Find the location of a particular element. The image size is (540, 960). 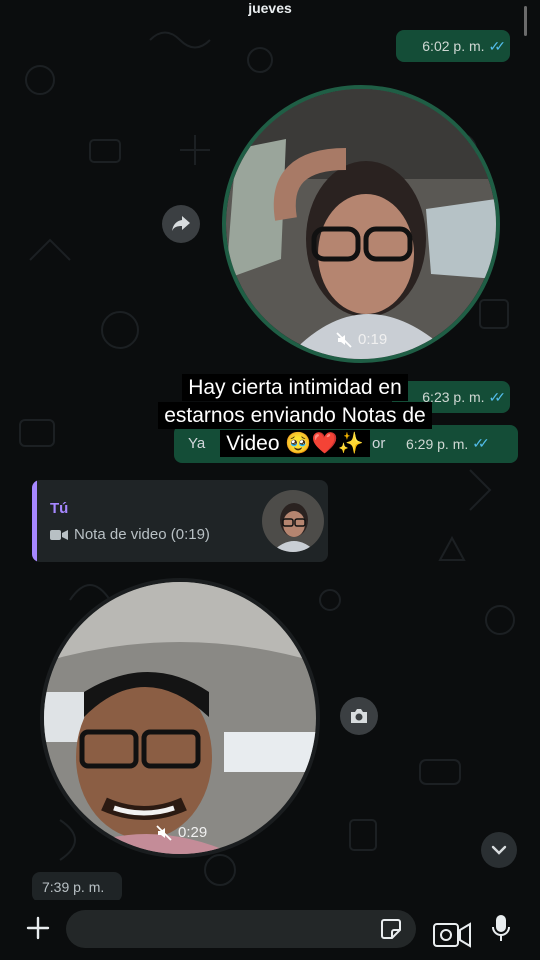

mic-icon is located at coordinates (501, 928).